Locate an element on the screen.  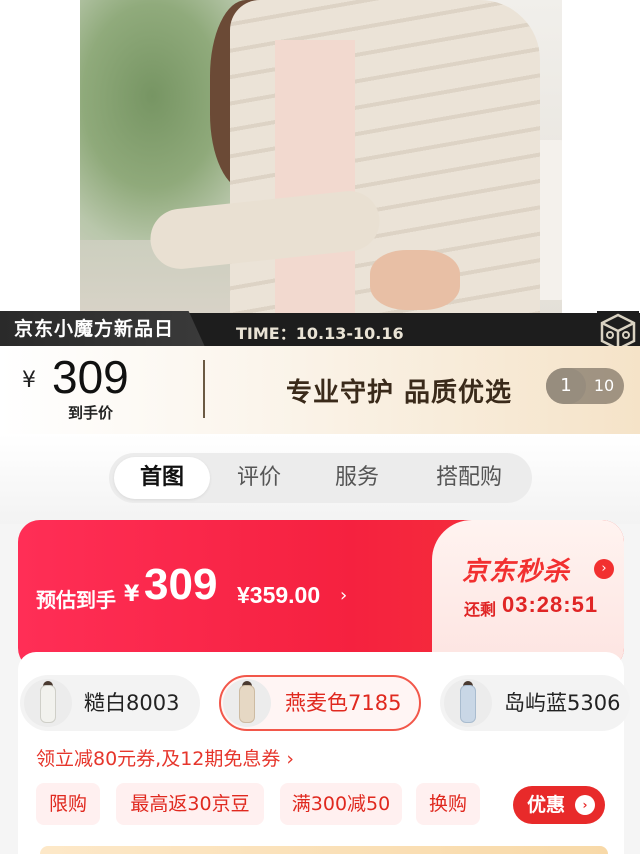
promo-slogan: 专业守护 品质优选 is located at coordinates (399, 393).